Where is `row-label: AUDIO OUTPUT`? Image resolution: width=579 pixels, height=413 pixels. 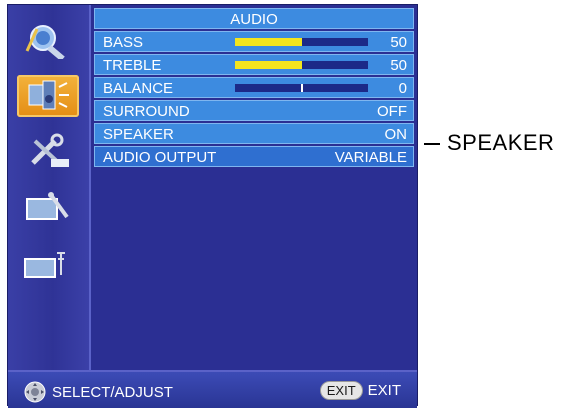 row-label: AUDIO OUTPUT is located at coordinates (160, 157).